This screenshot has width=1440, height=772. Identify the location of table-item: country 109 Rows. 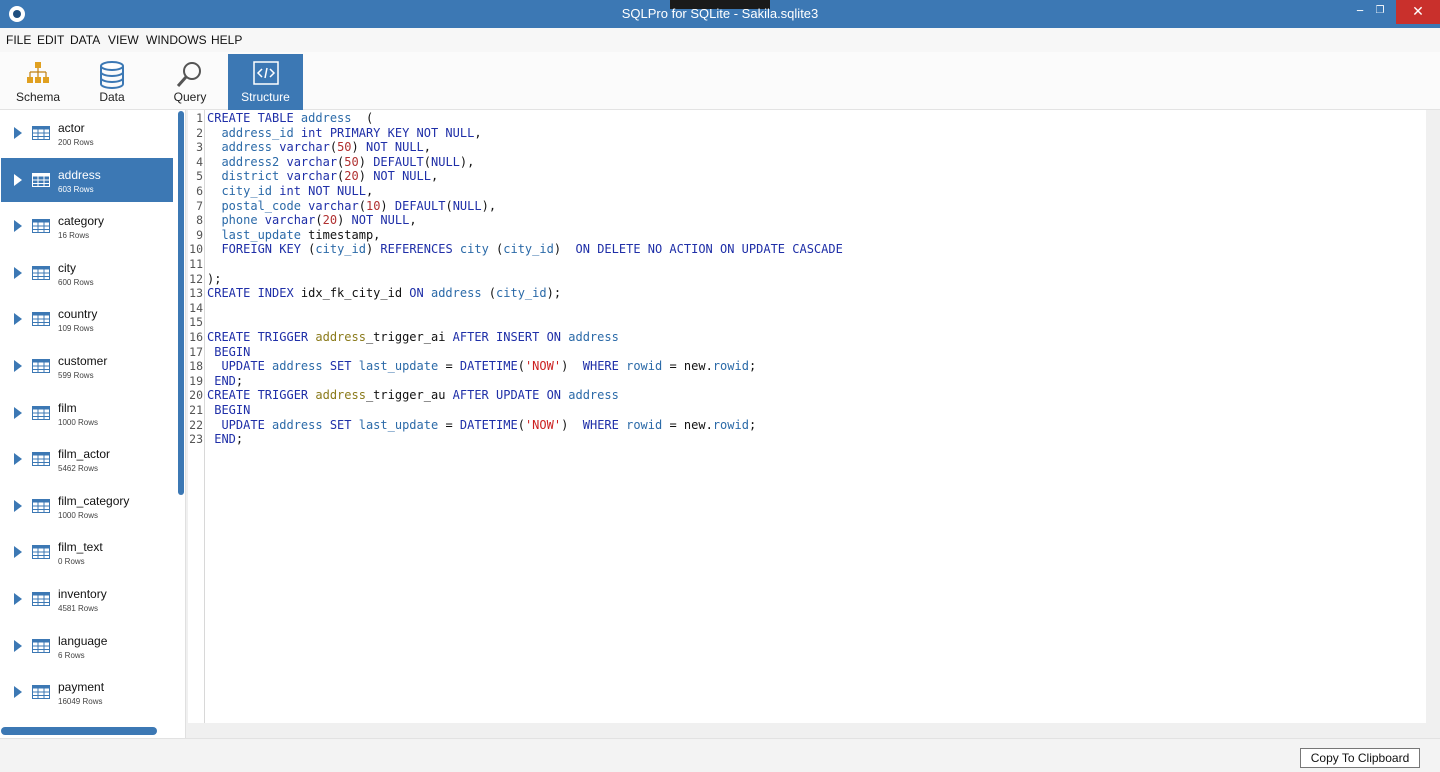
(87, 319).